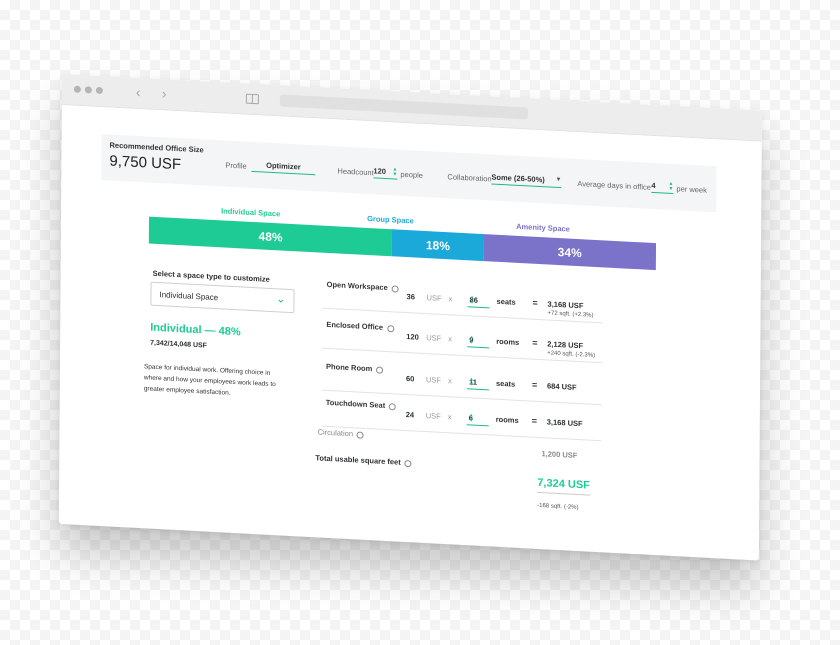  I want to click on individual-space-label: Individual Space, so click(251, 212).